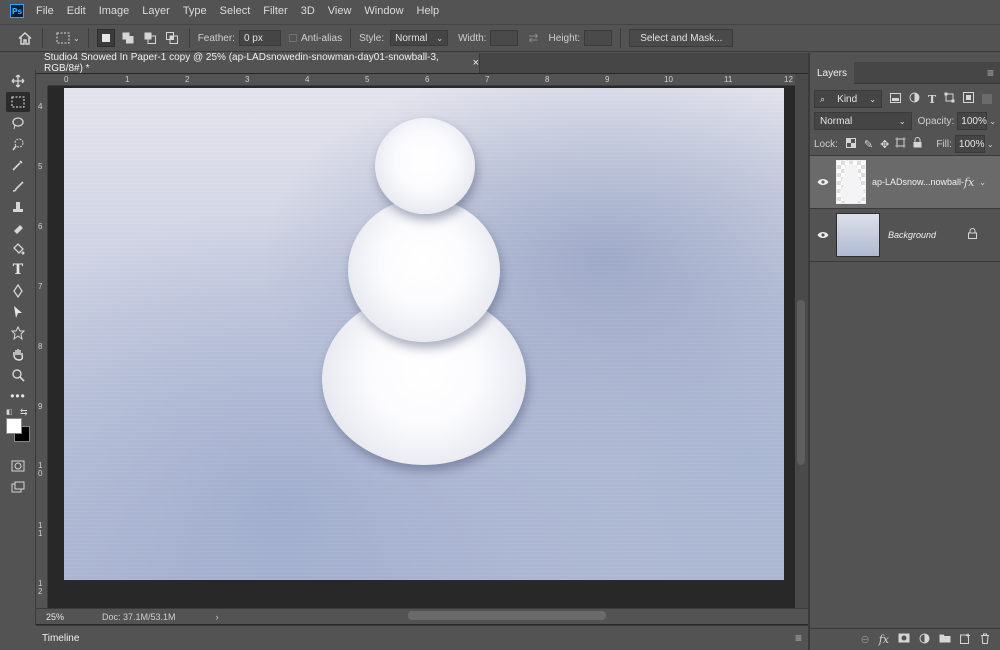 Image resolution: width=1000 pixels, height=650 pixels. I want to click on swap-dimensions-icon: ⇄, so click(533, 38).